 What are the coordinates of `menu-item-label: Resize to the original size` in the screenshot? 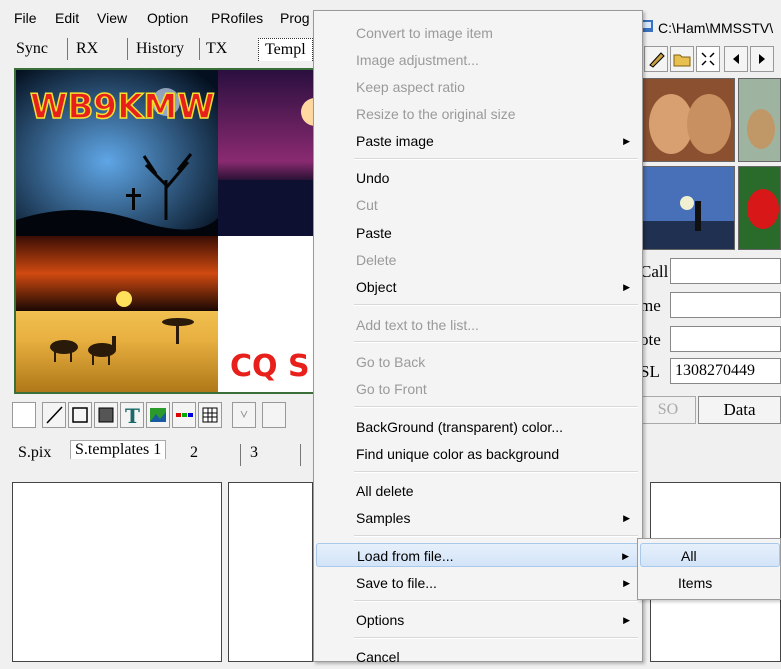 It's located at (436, 114).